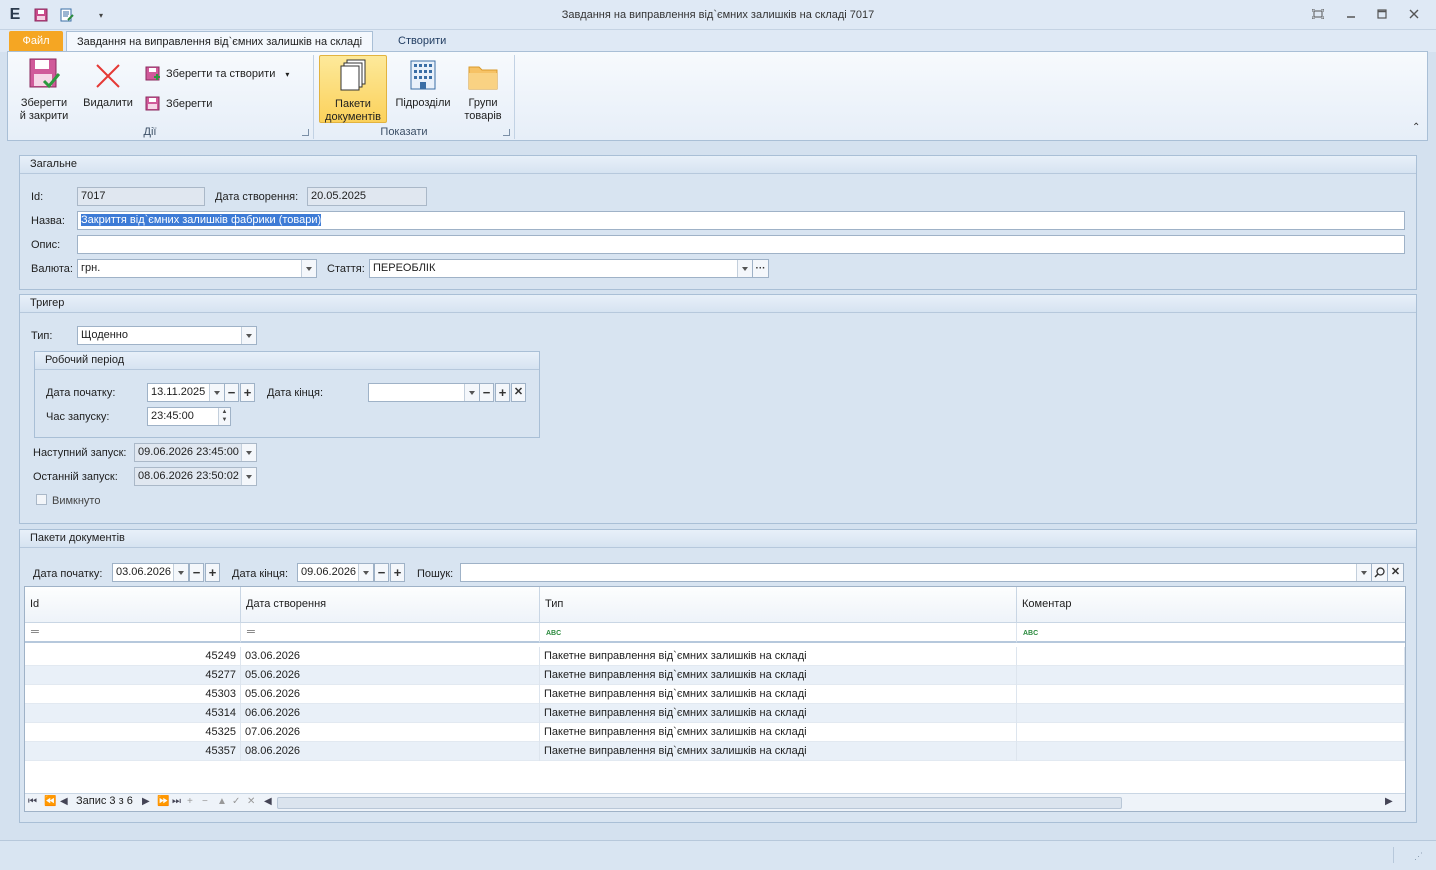  What do you see at coordinates (760, 268) in the screenshot?
I see `article-ellipsis-button: ···` at bounding box center [760, 268].